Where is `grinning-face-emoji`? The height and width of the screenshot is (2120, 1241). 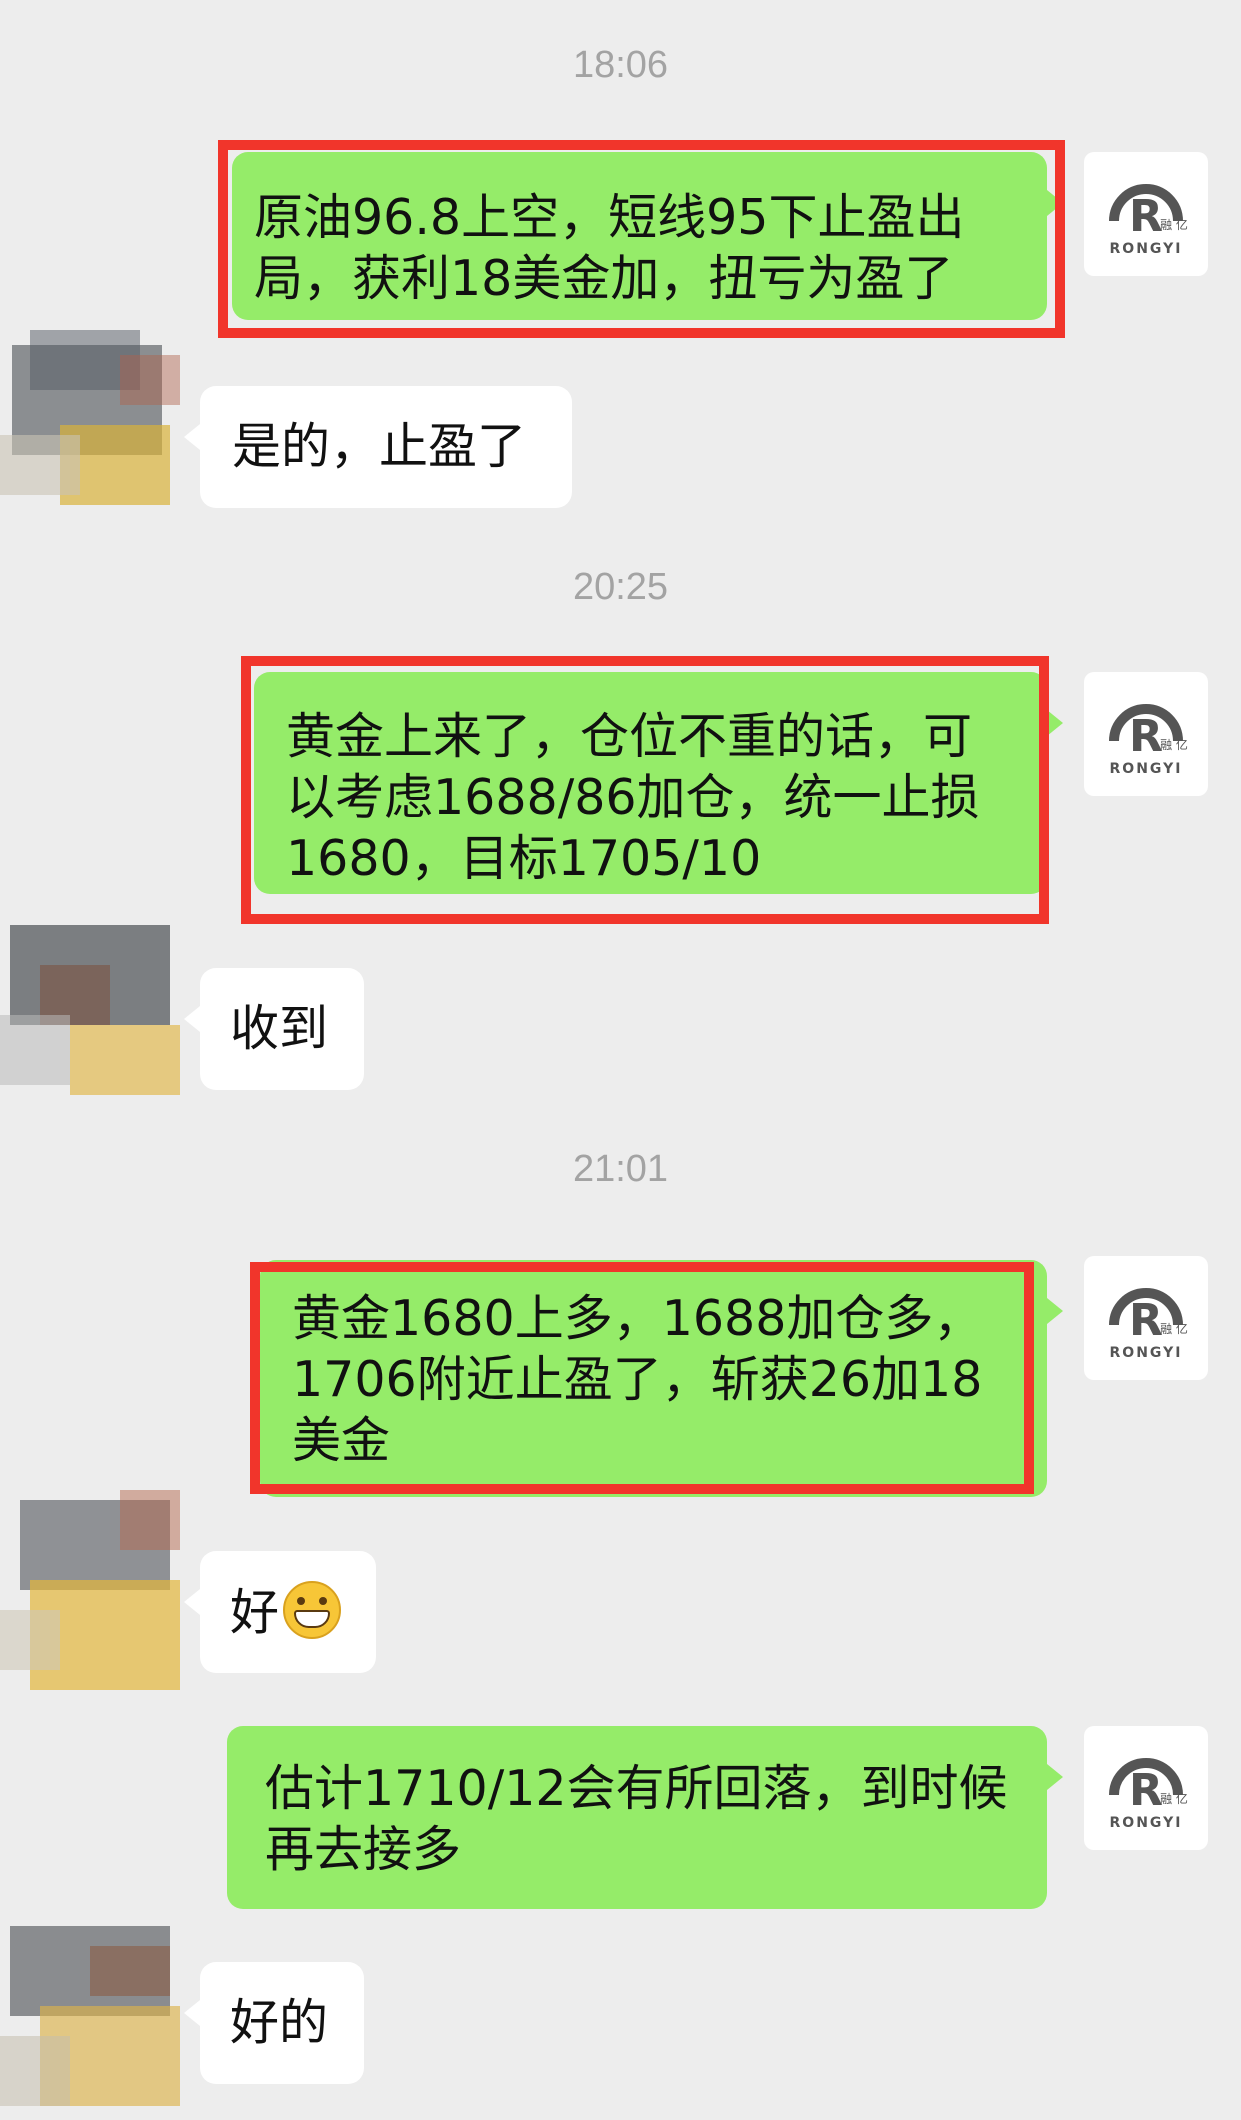 grinning-face-emoji is located at coordinates (312, 1610).